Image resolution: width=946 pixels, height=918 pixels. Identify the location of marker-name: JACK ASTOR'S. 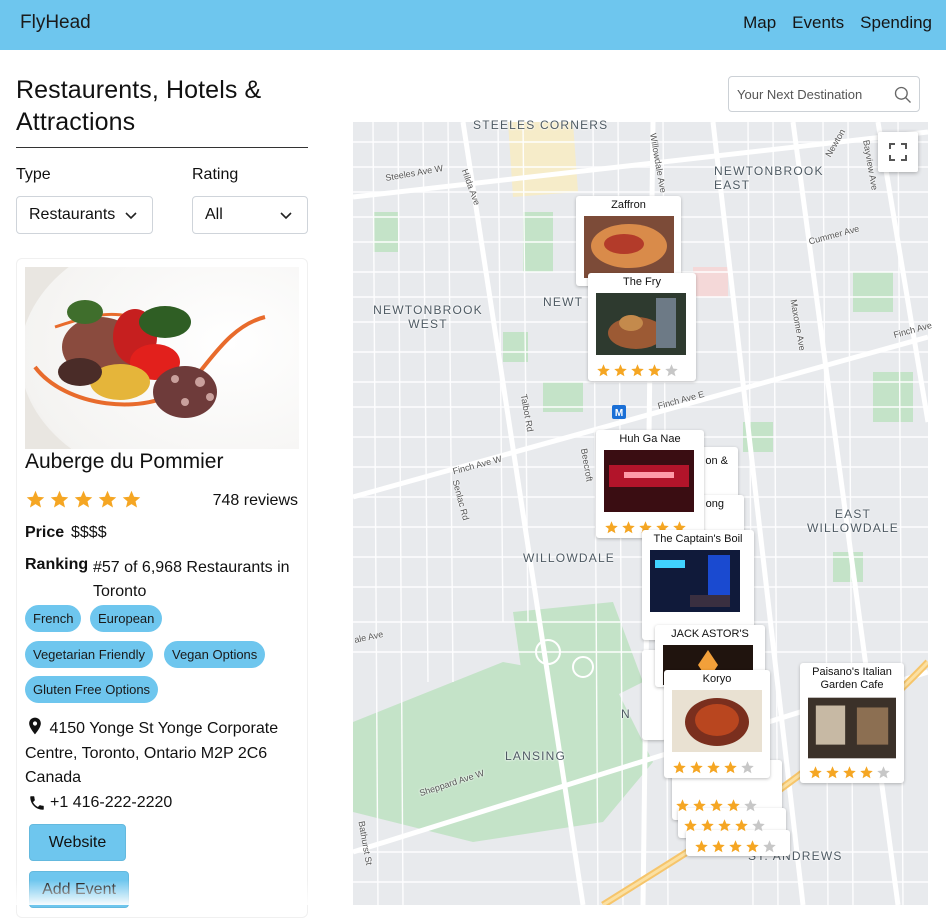
(710, 634).